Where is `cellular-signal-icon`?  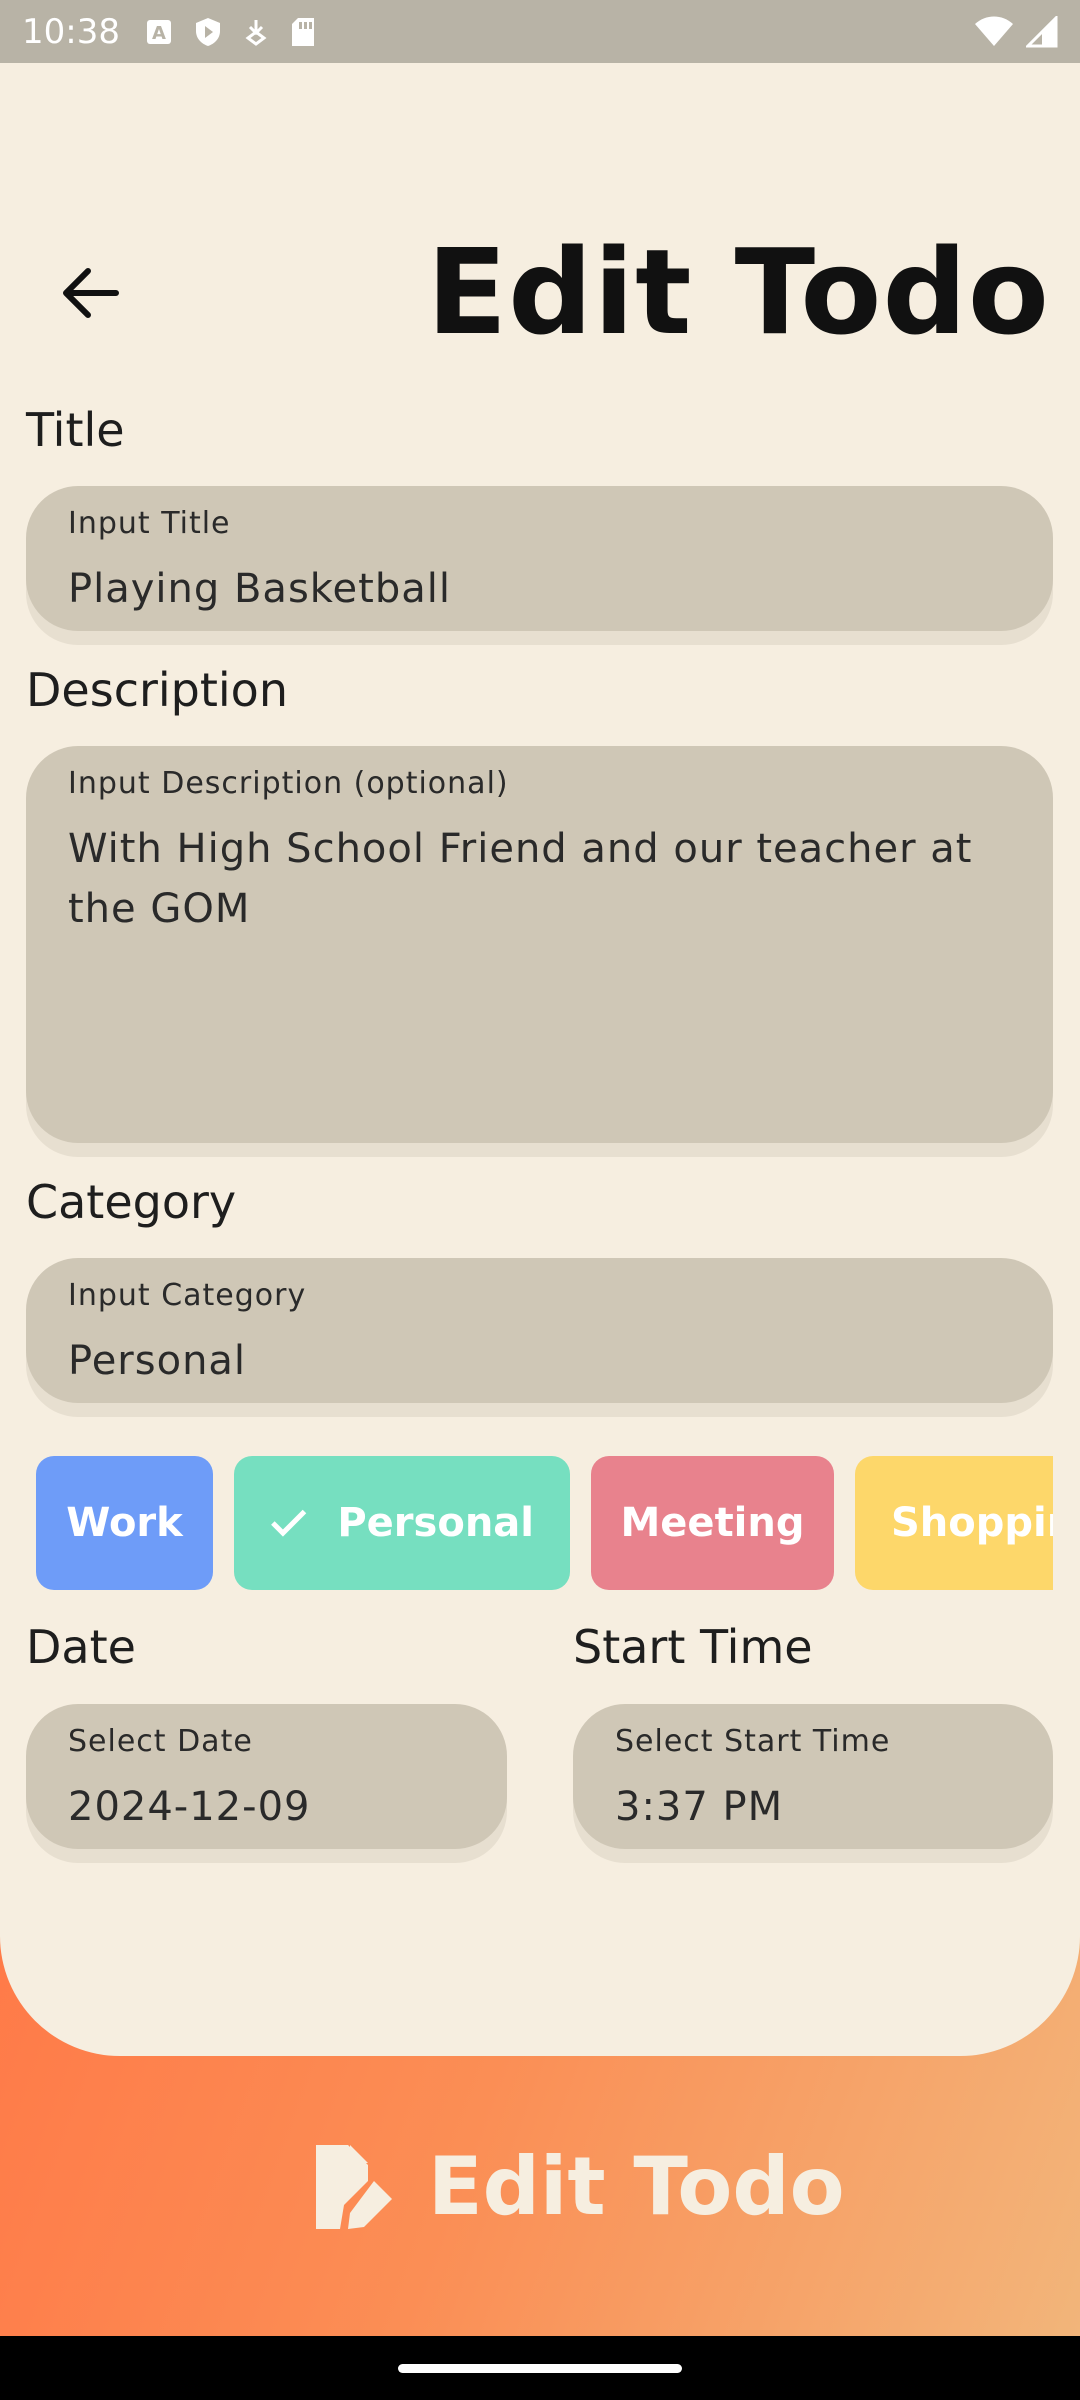
cellular-signal-icon is located at coordinates (1042, 31).